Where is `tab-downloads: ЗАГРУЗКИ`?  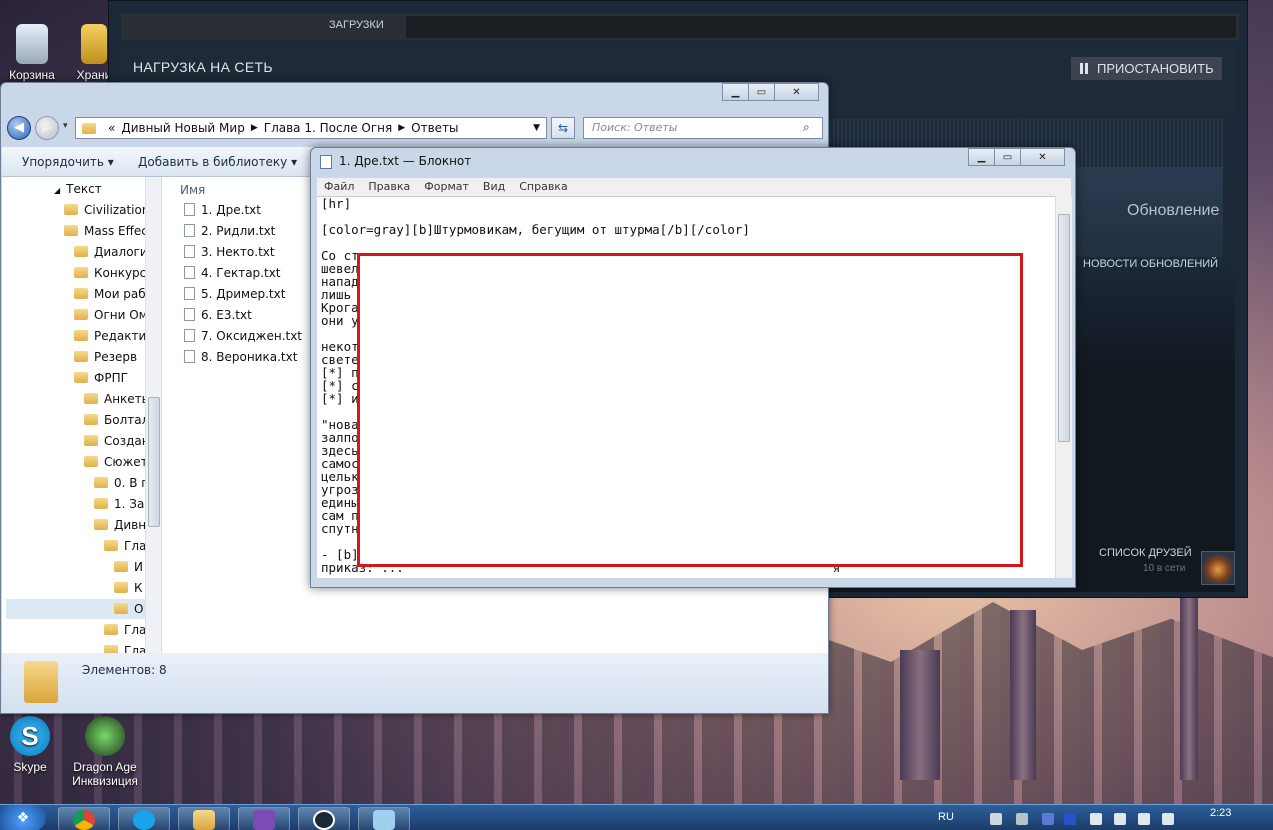
tab-downloads: ЗАГРУЗКИ is located at coordinates (356, 25).